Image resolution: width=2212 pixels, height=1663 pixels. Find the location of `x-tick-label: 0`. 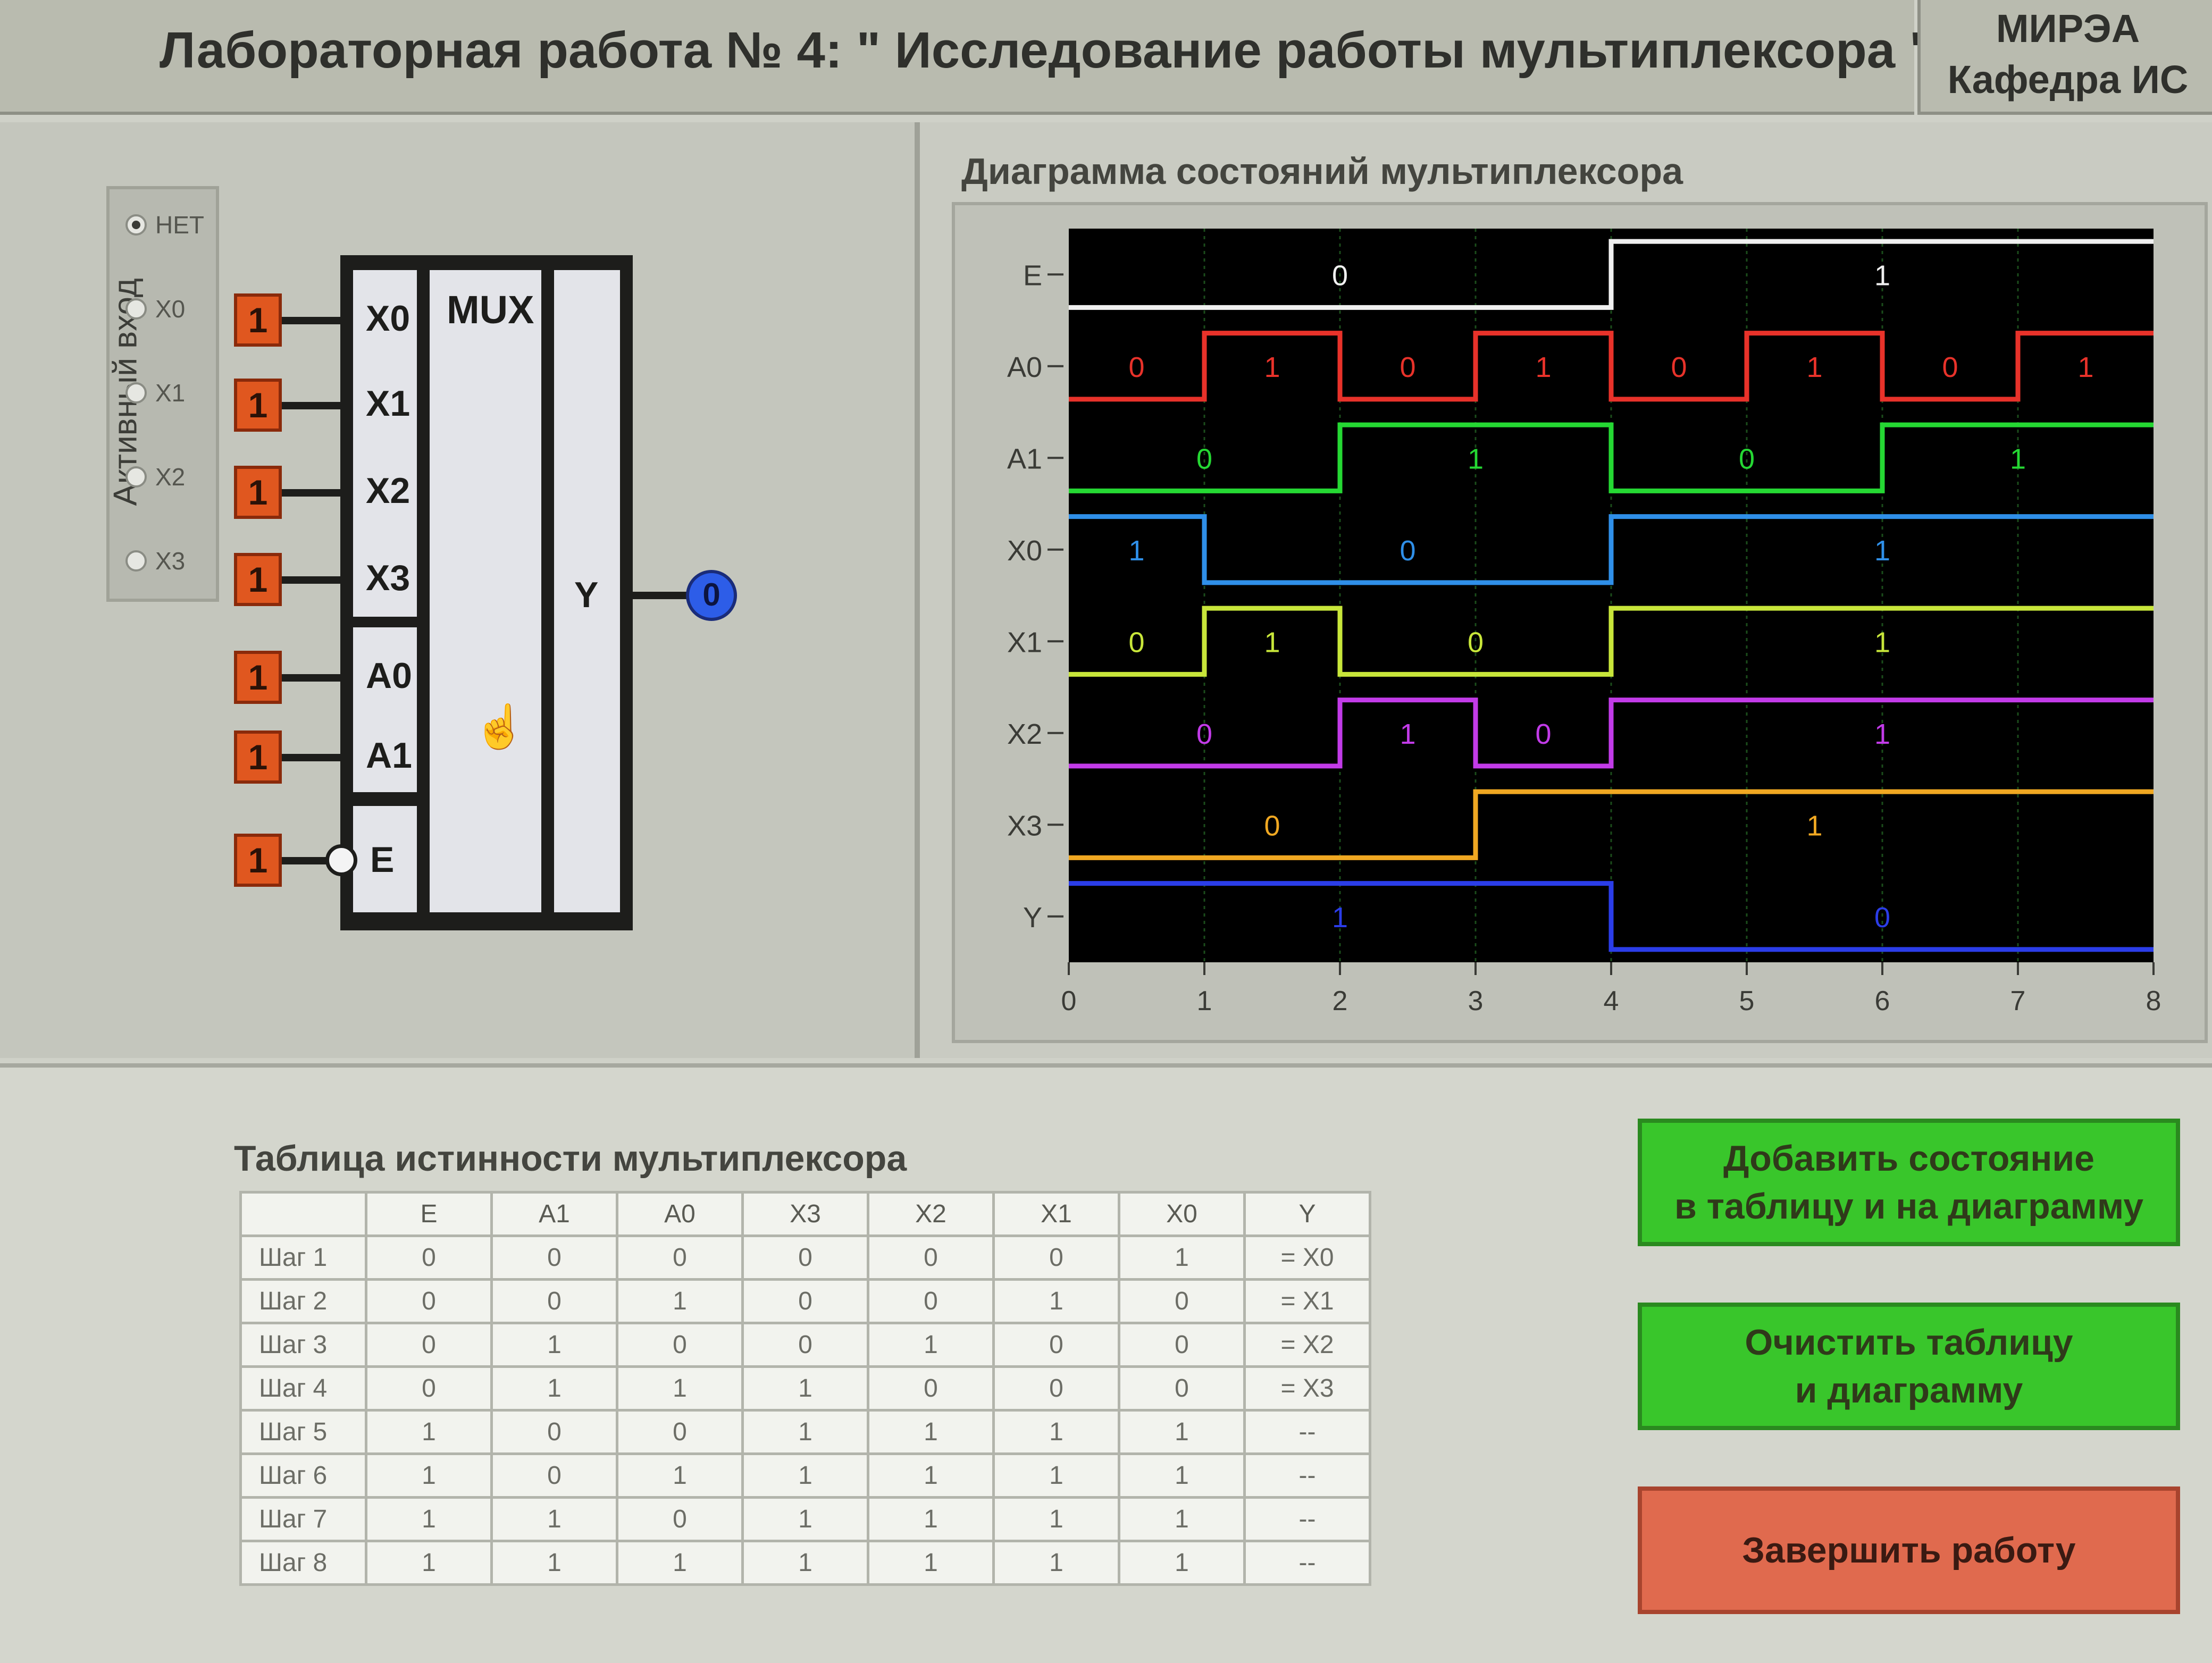

x-tick-label: 0 is located at coordinates (1069, 1001).